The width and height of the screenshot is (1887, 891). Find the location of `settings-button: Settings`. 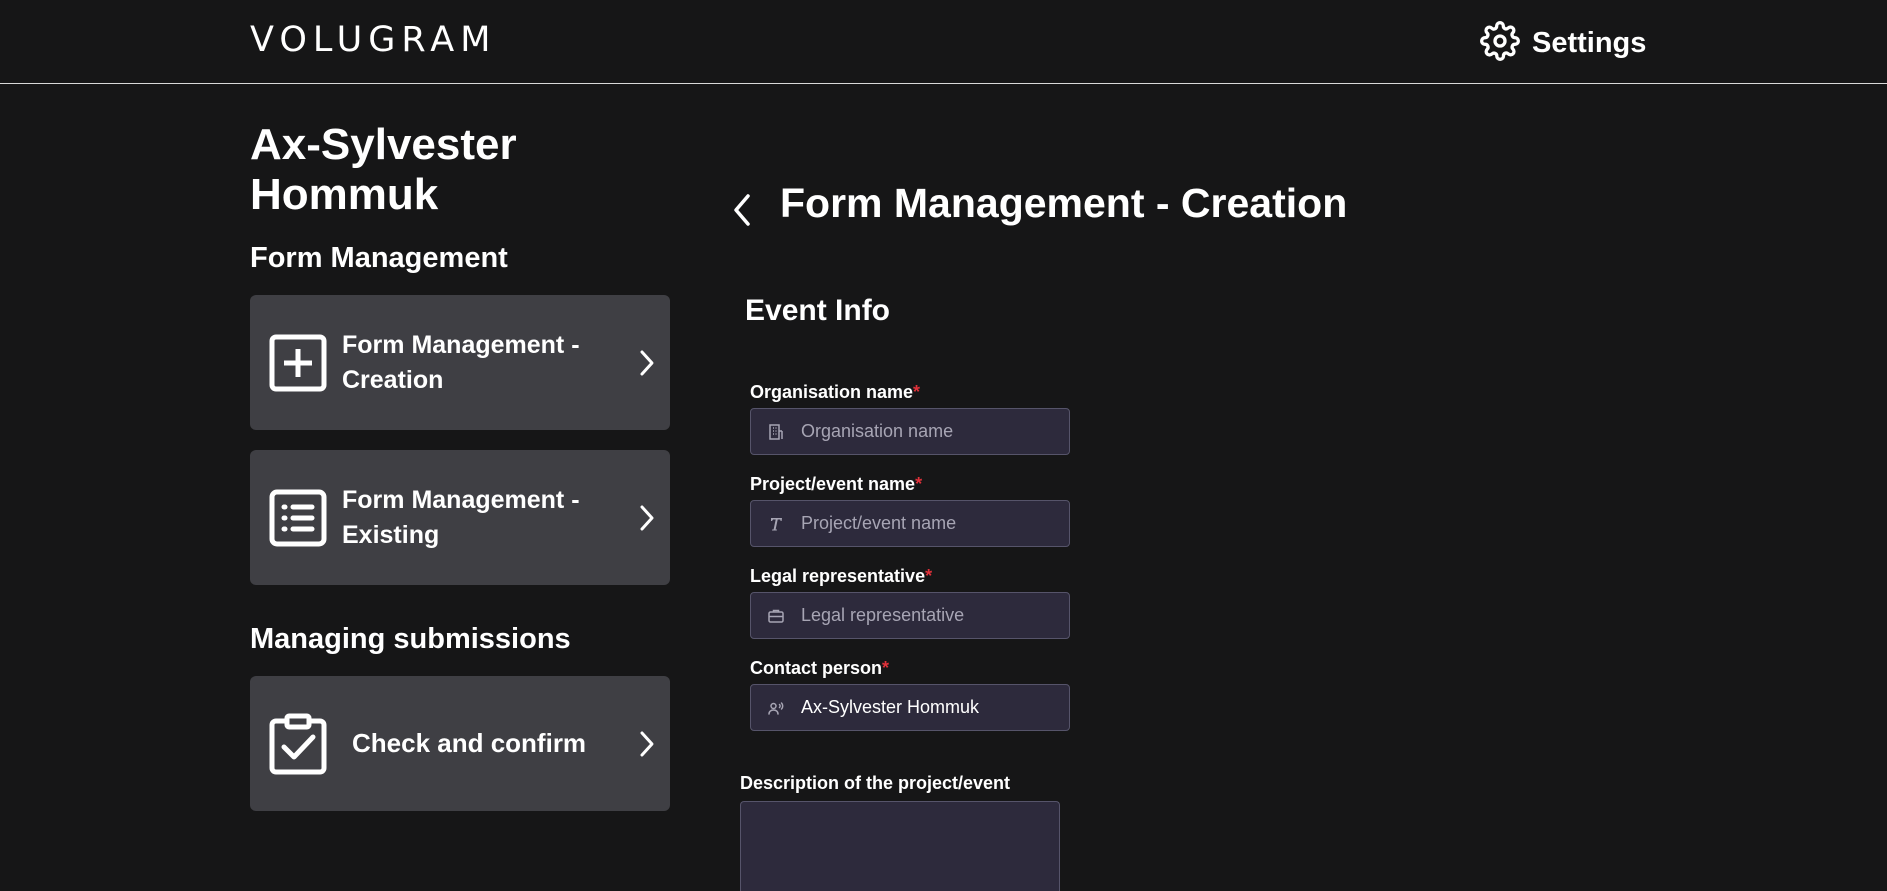

settings-button: Settings is located at coordinates (1563, 43).